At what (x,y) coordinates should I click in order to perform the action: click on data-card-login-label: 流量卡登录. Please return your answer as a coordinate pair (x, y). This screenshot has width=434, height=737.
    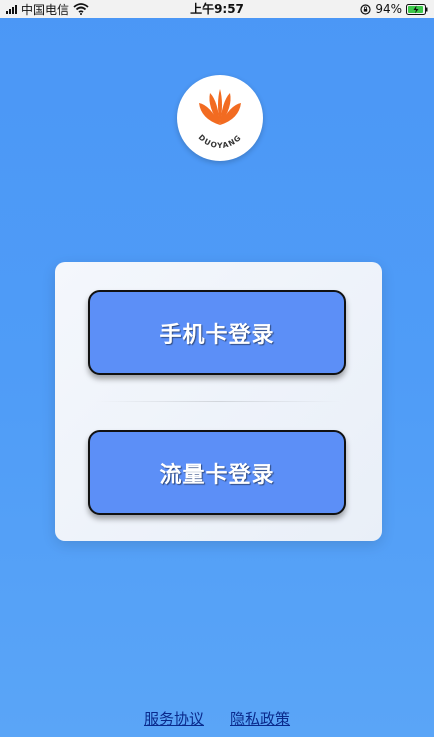
    Looking at the image, I should click on (217, 475).